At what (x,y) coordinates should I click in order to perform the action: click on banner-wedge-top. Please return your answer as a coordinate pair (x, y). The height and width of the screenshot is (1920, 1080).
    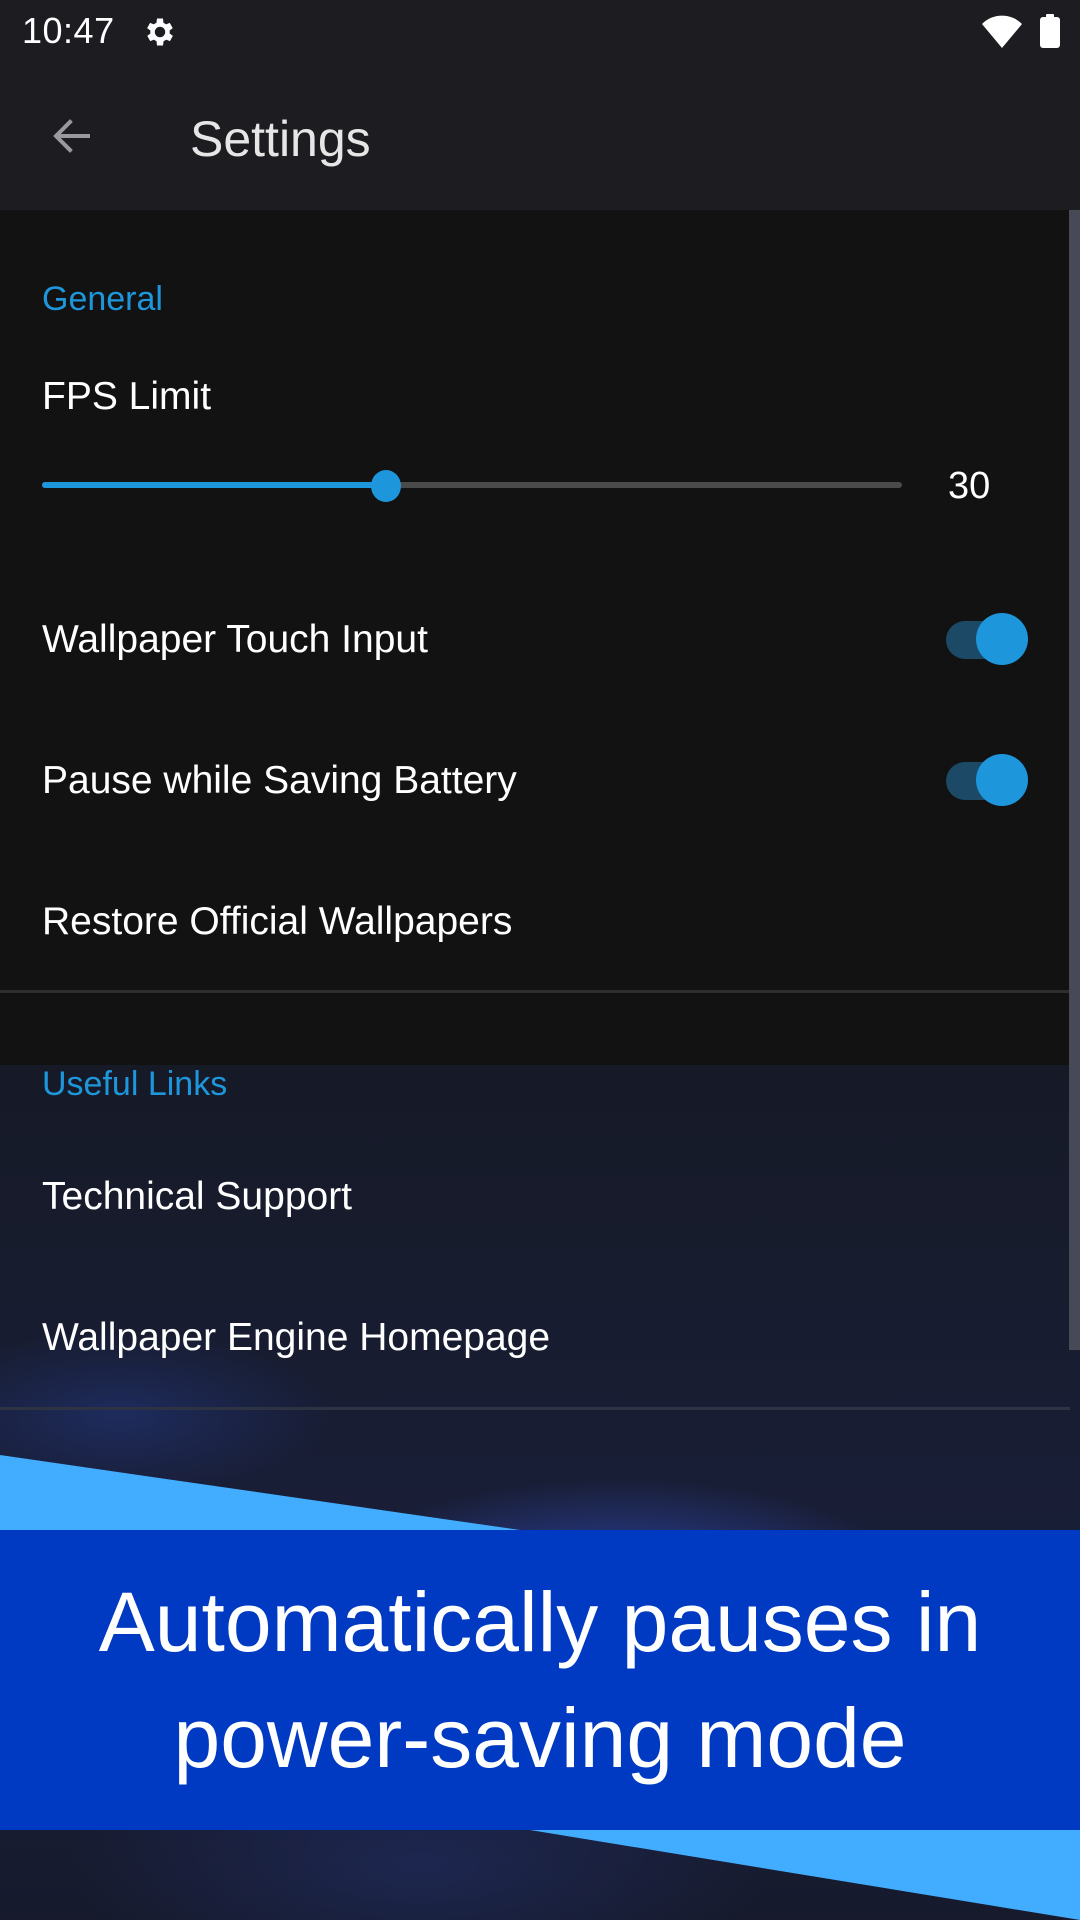
    Looking at the image, I should click on (260, 1492).